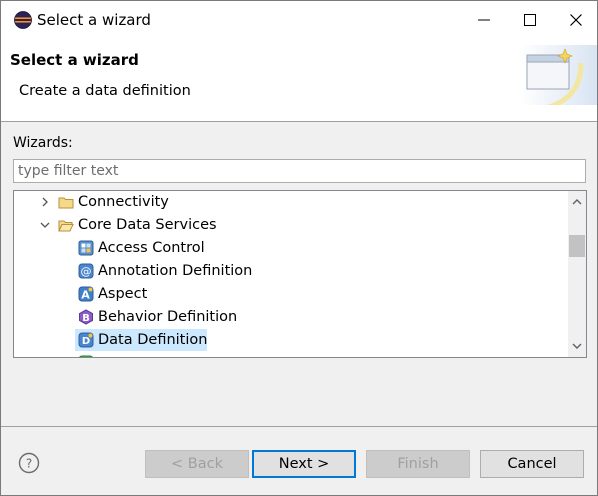 Image resolution: width=598 pixels, height=496 pixels. I want to click on folder-icon, so click(66, 203).